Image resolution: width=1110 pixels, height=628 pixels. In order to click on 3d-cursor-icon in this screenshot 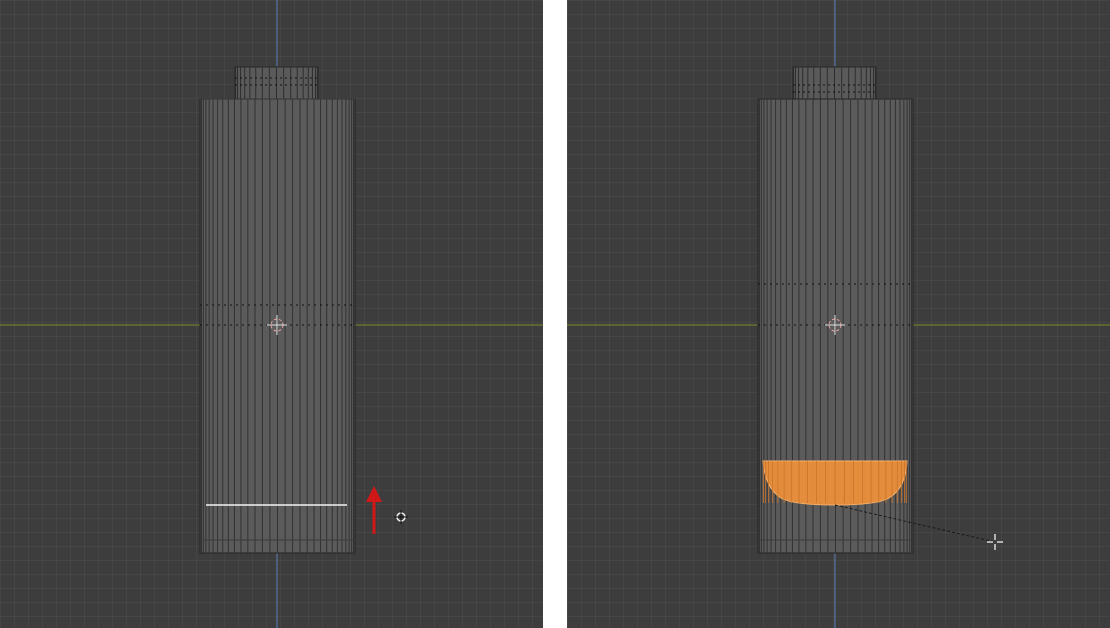, I will do `click(401, 517)`.